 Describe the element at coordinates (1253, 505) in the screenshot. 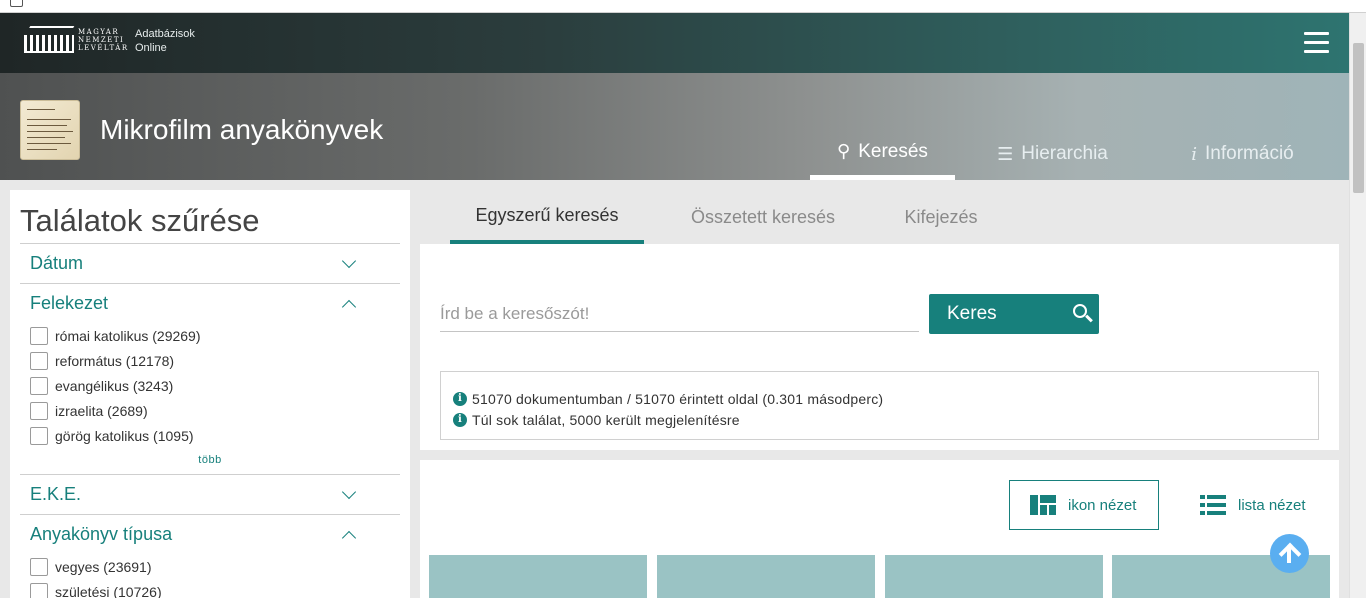

I see `list-view-button: lista nézet` at that location.